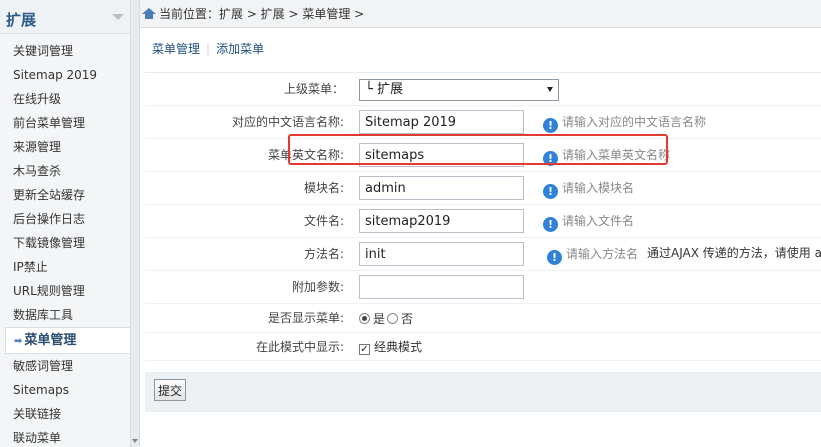  Describe the element at coordinates (240, 49) in the screenshot. I see `tab-add-menu: 添加菜单` at that location.